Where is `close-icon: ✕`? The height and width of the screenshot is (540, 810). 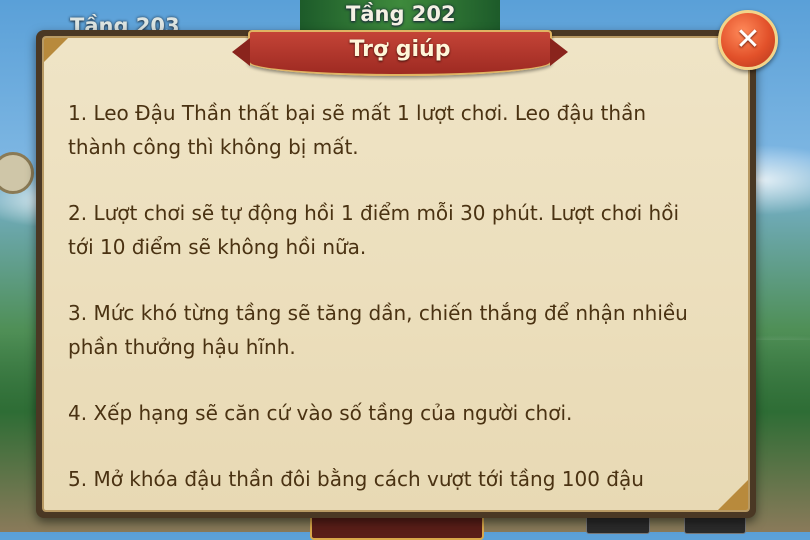 close-icon: ✕ is located at coordinates (748, 39).